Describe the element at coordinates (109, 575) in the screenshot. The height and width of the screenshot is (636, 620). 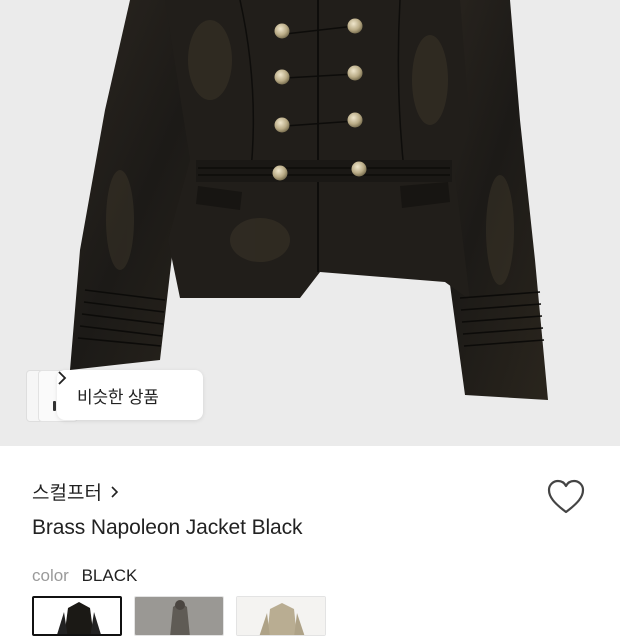
I see `color-value: BLACK` at that location.